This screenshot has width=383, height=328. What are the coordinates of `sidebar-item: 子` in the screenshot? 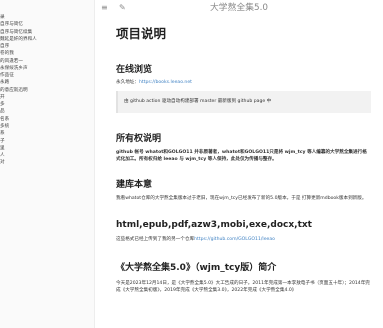 It's located at (47, 141).